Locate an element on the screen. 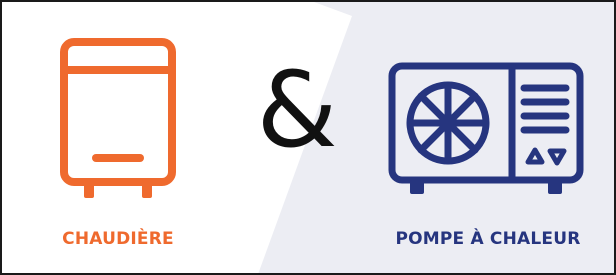 The image size is (616, 275). boiler-icon is located at coordinates (118, 118).